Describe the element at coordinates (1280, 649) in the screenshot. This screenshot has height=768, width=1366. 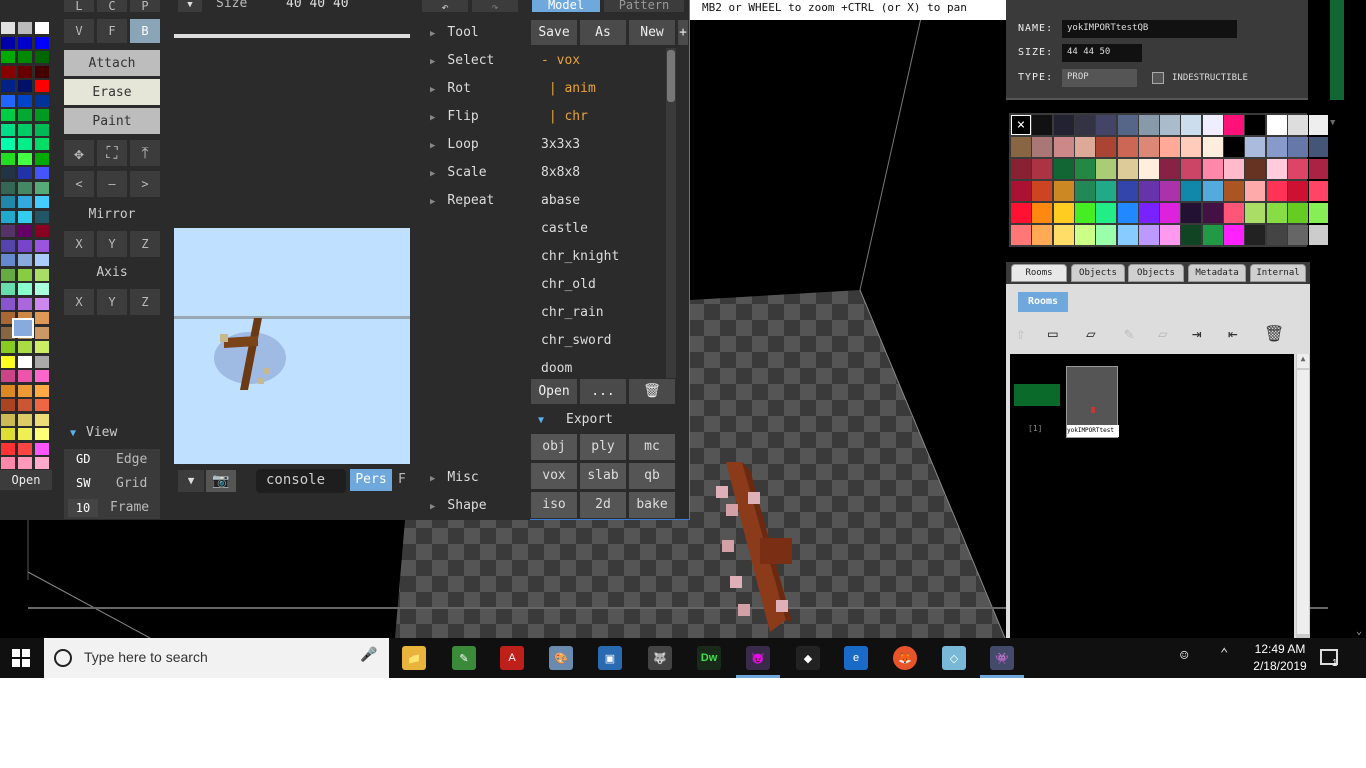
I see `clock-time: 12:49 AM` at that location.